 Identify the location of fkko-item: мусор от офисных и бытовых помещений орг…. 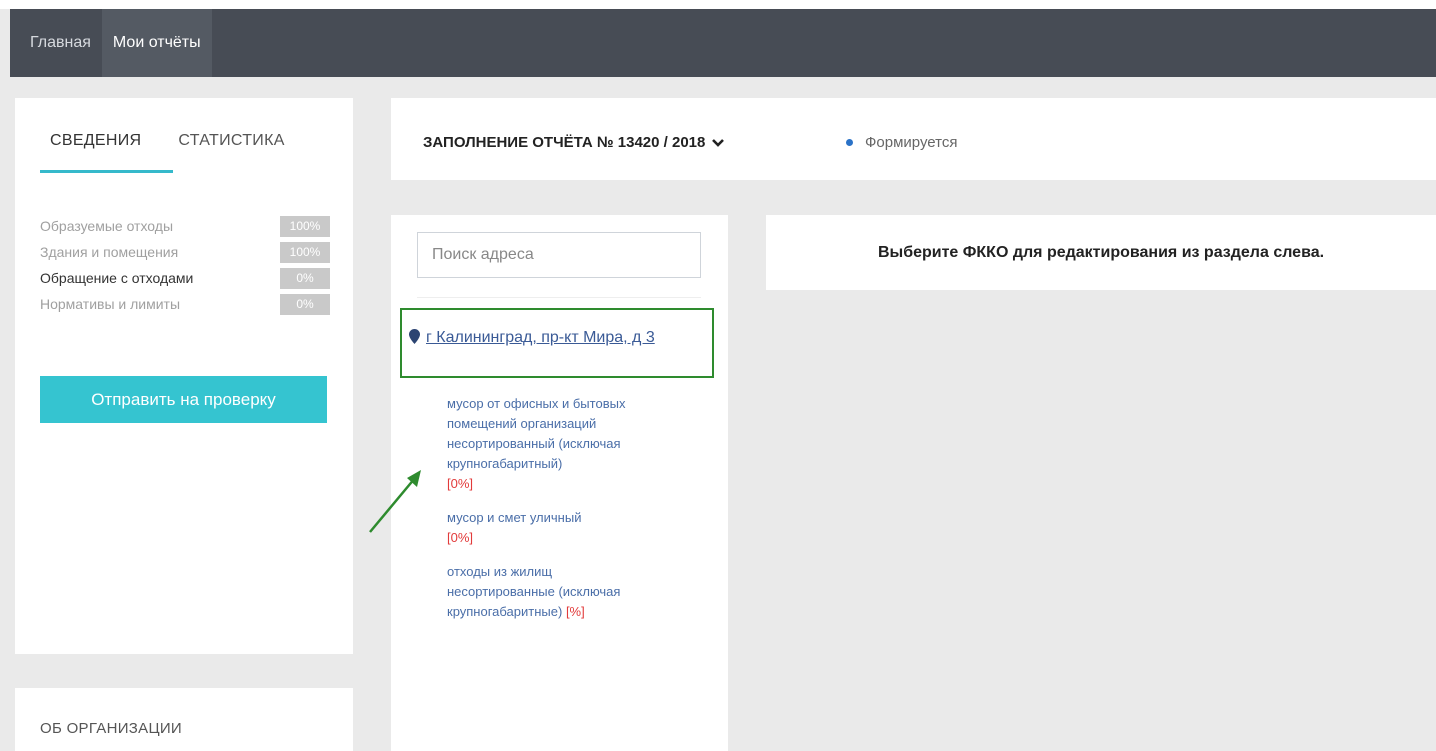
(547, 444).